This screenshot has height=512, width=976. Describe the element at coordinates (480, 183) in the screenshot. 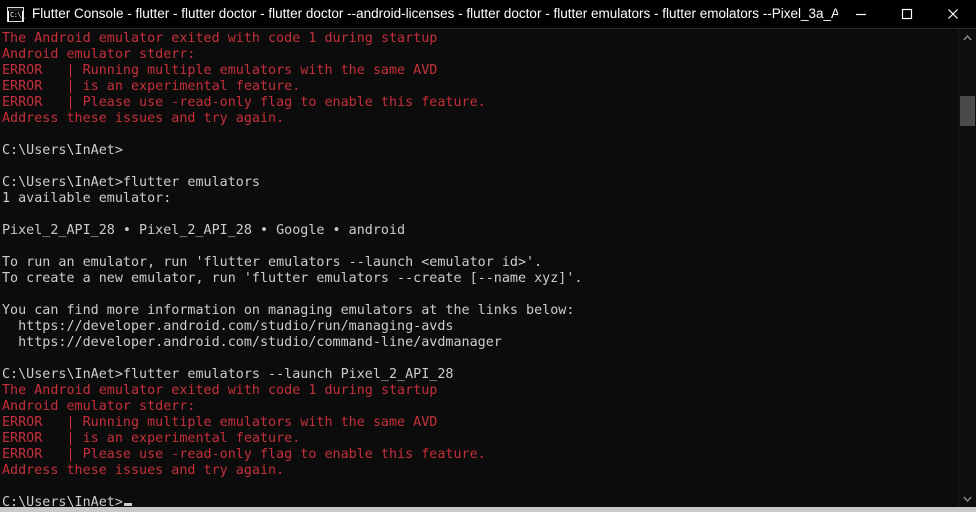

I see `console-line: C:\Users\InAet>flutter emulators` at that location.